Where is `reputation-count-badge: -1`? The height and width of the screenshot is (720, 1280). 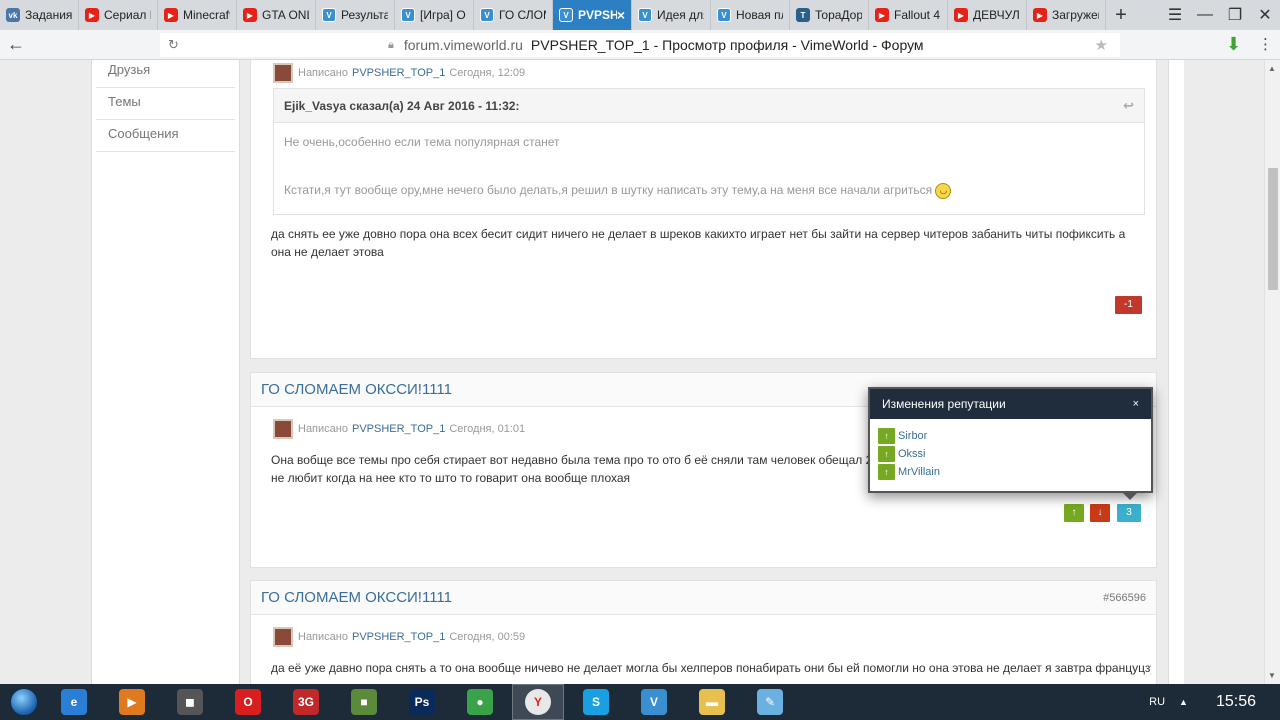
reputation-count-badge: -1 is located at coordinates (1128, 305).